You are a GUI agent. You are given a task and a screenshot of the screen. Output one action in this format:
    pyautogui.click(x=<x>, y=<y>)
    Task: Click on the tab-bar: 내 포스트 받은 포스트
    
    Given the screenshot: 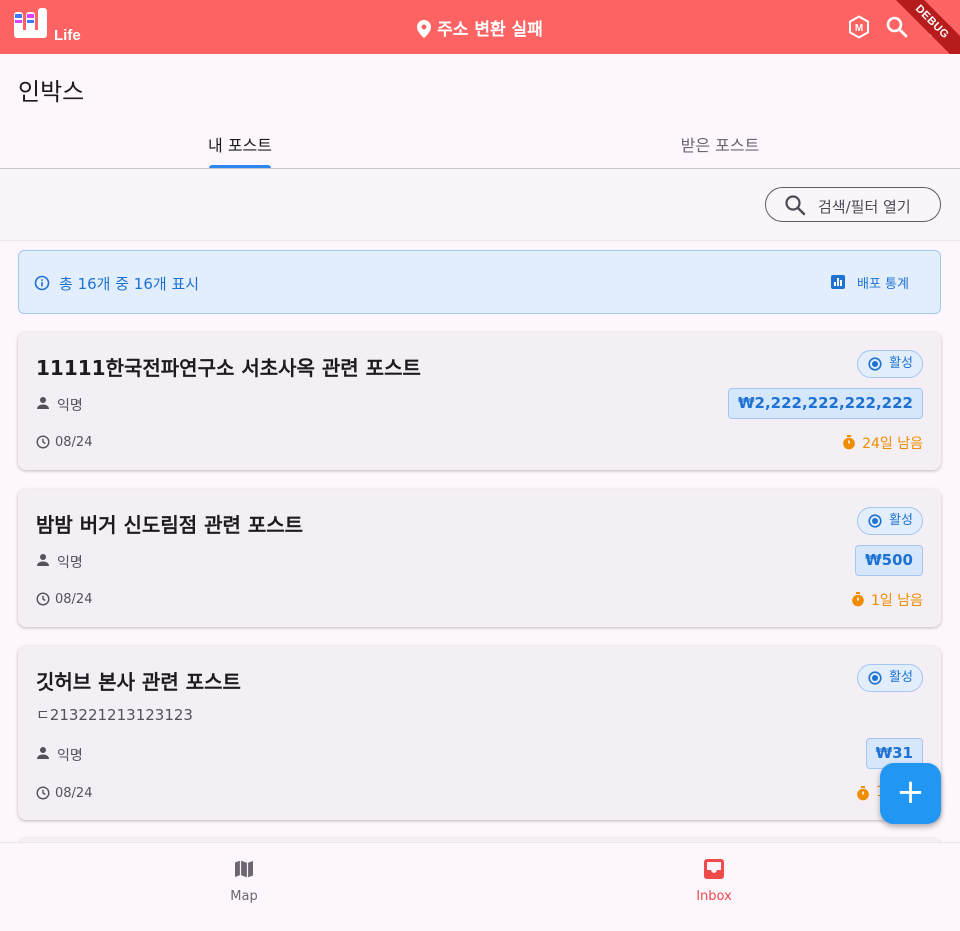 What is the action you would take?
    pyautogui.click(x=480, y=143)
    